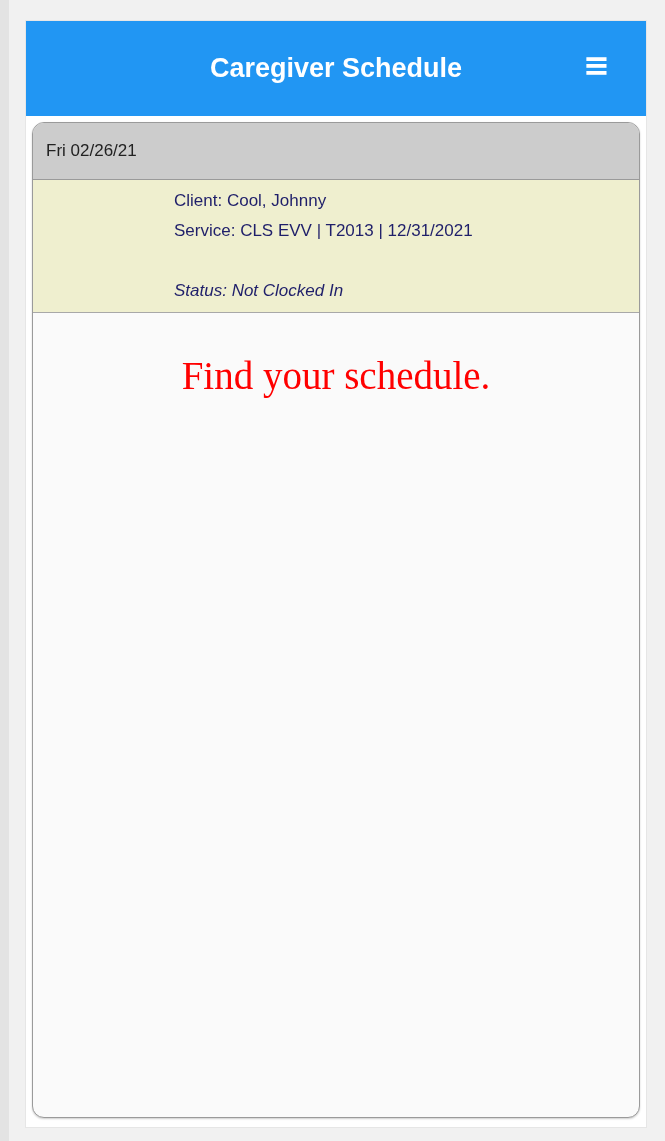 Image resolution: width=665 pixels, height=1141 pixels. Describe the element at coordinates (336, 68) in the screenshot. I see `app-title: Caregiver Schedule` at that location.